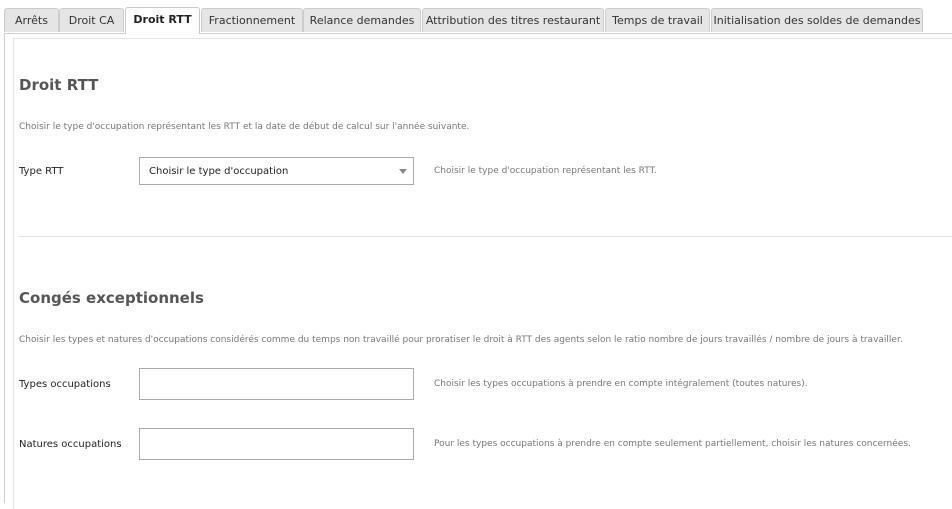 The height and width of the screenshot is (509, 952). I want to click on type-rtt-selected-value: Choisir le type d'occupation, so click(219, 171).